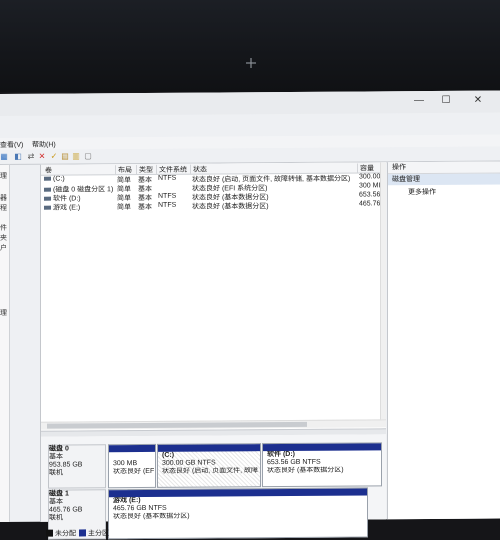  Describe the element at coordinates (3, 248) in the screenshot. I see `nav-item: 户` at that location.